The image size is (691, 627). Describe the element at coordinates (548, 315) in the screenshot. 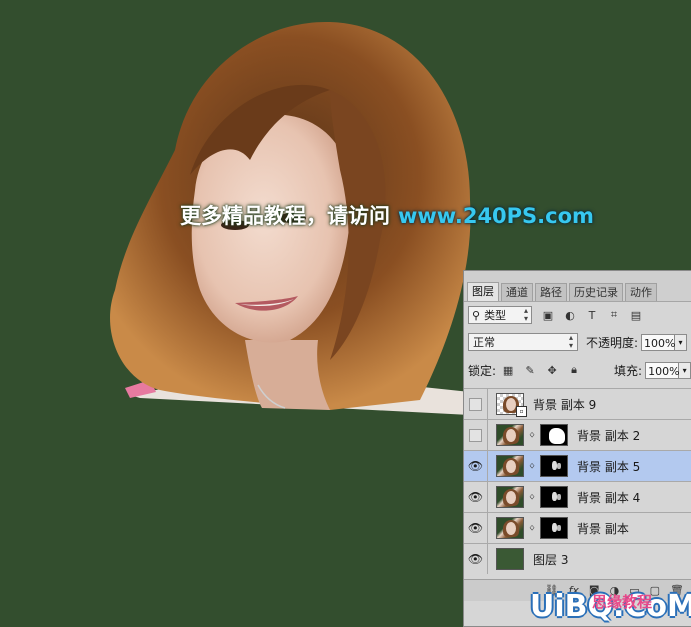

I see `image-filter-icon: ▣` at that location.